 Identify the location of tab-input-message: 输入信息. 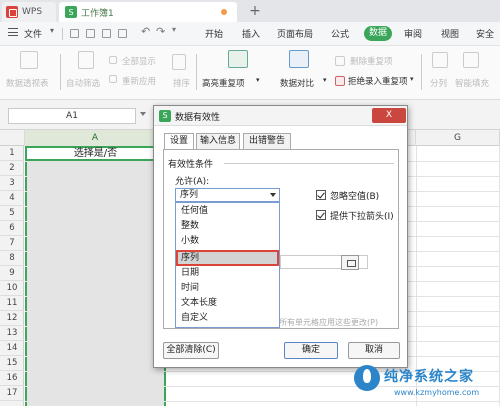
(218, 141).